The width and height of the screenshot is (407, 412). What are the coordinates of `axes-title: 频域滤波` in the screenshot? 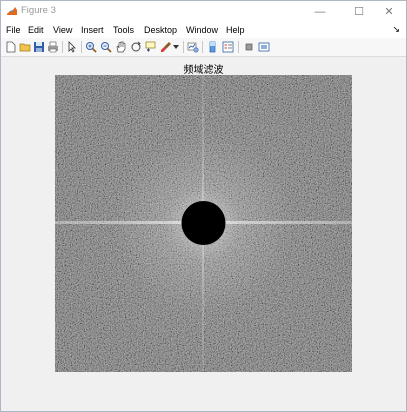 It's located at (203, 70).